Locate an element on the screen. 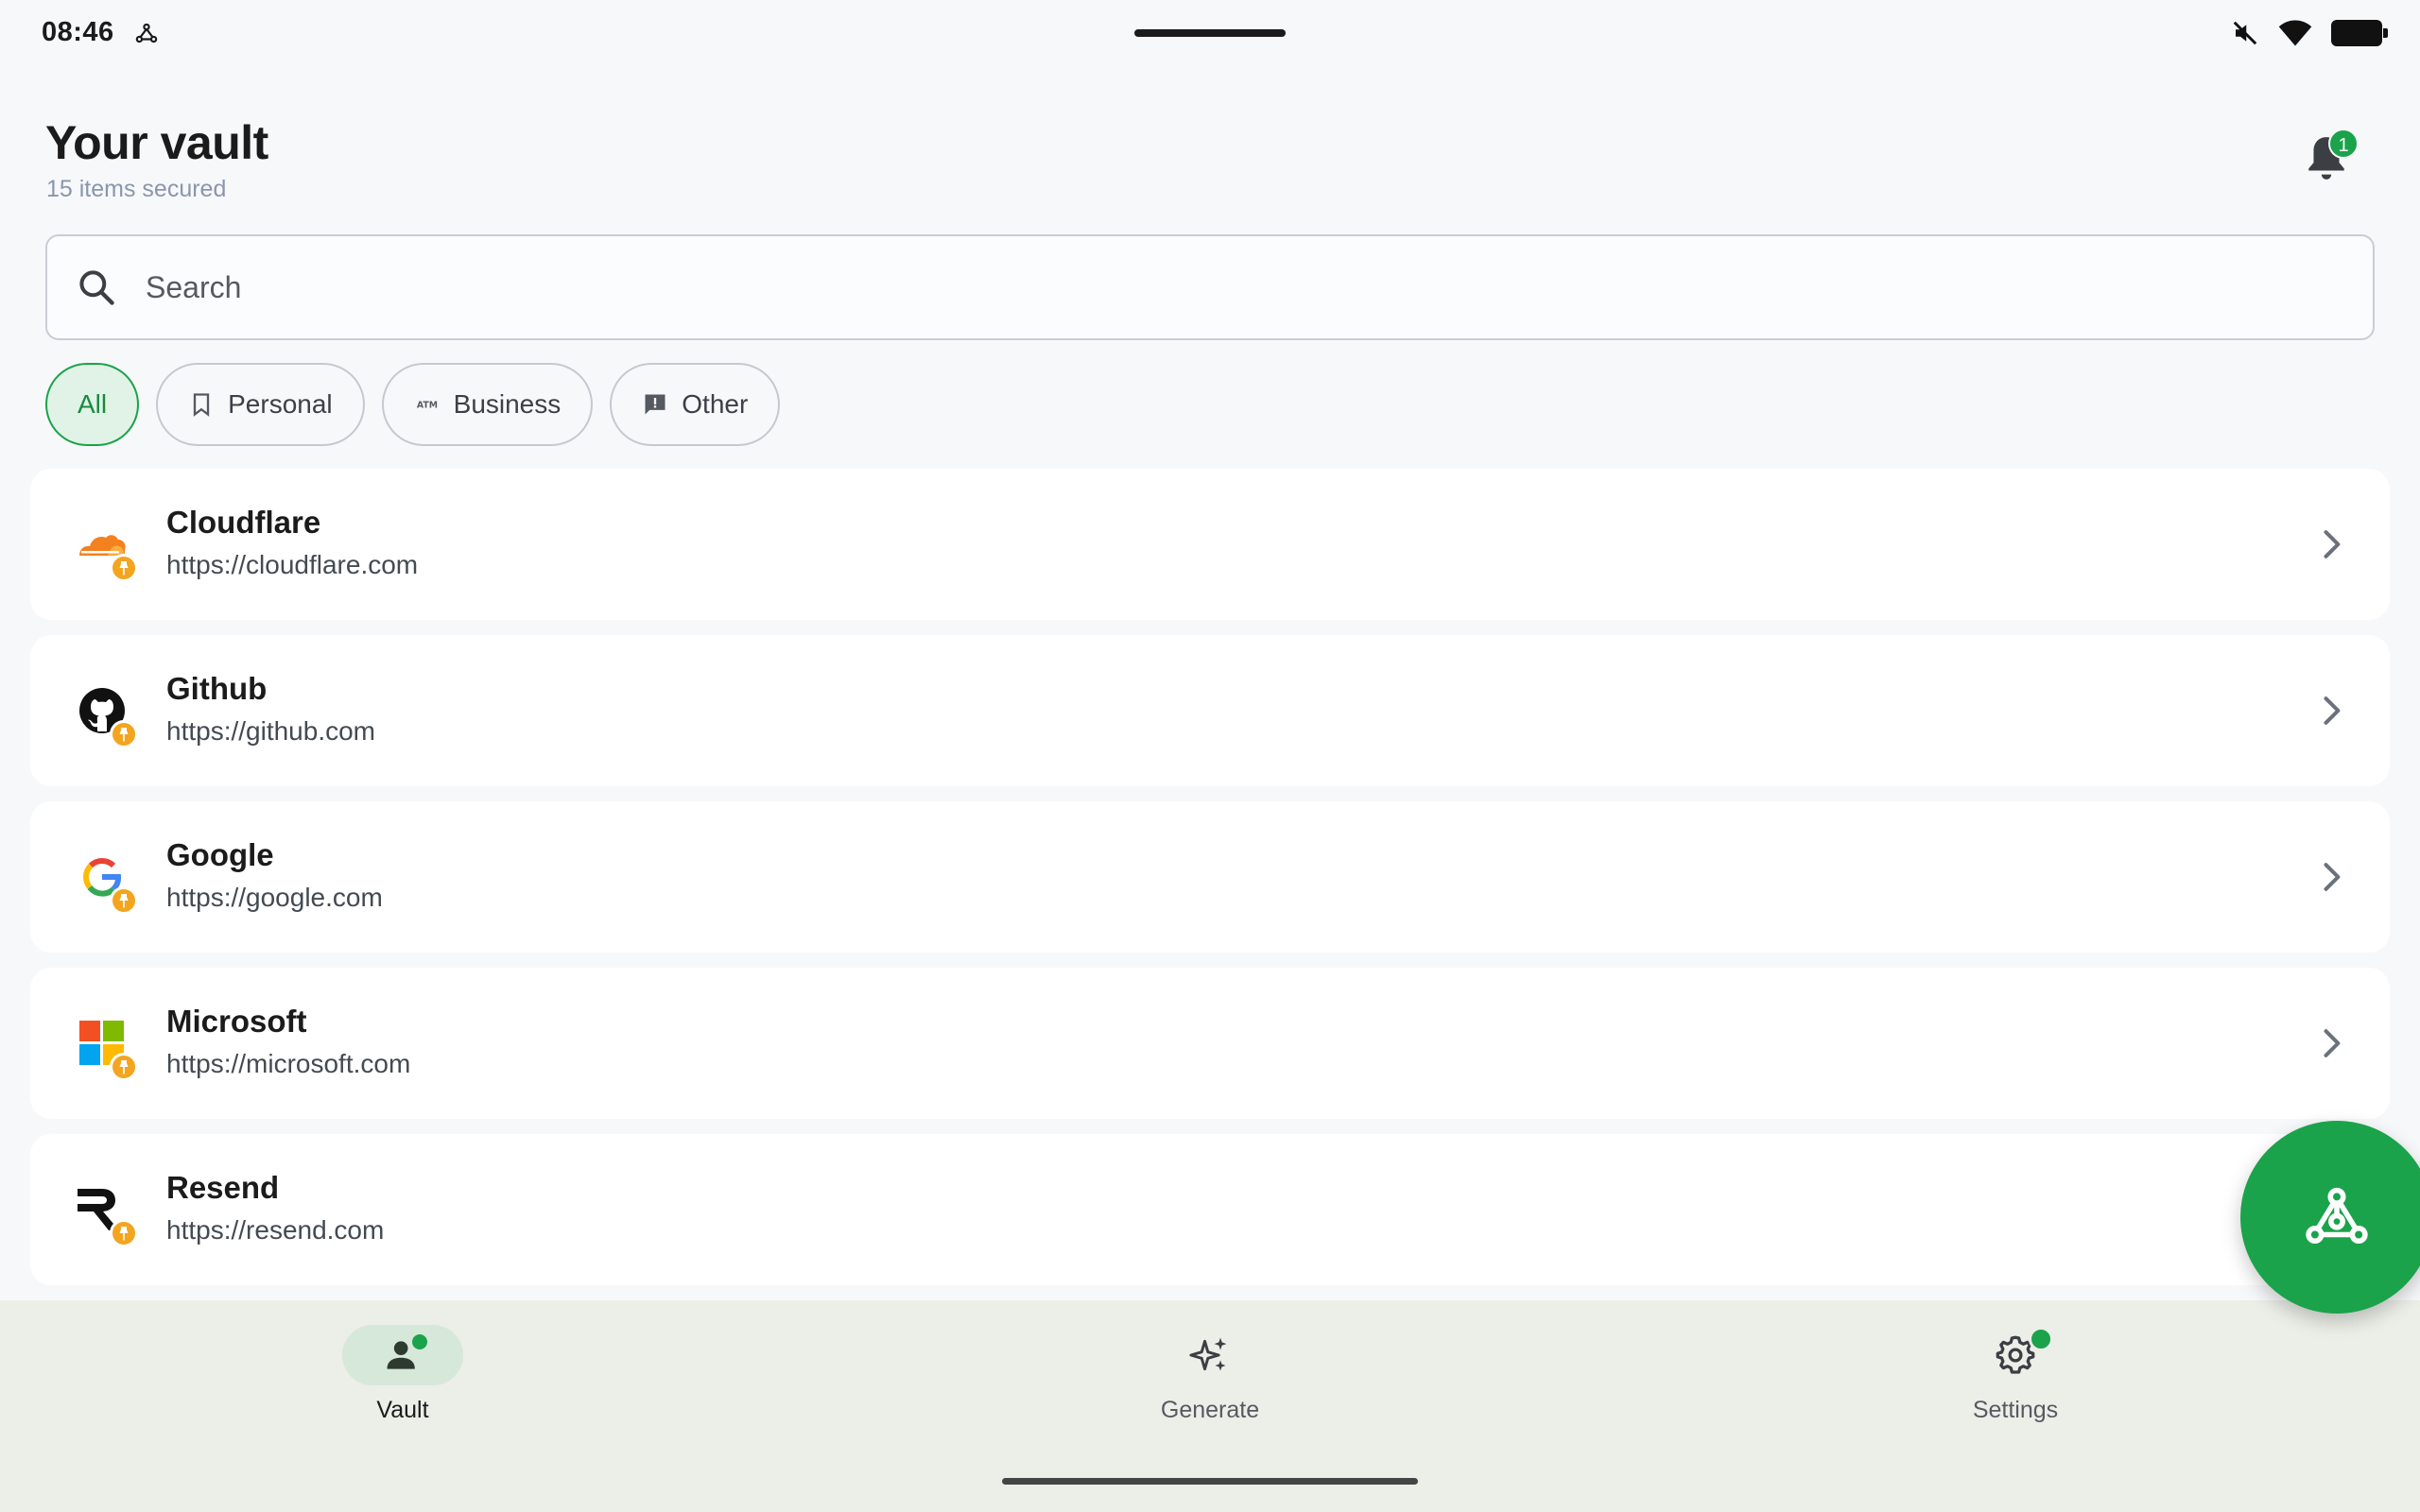 The image size is (2420, 1512). vault-item-resend: Resend https://resend.com is located at coordinates (1210, 1209).